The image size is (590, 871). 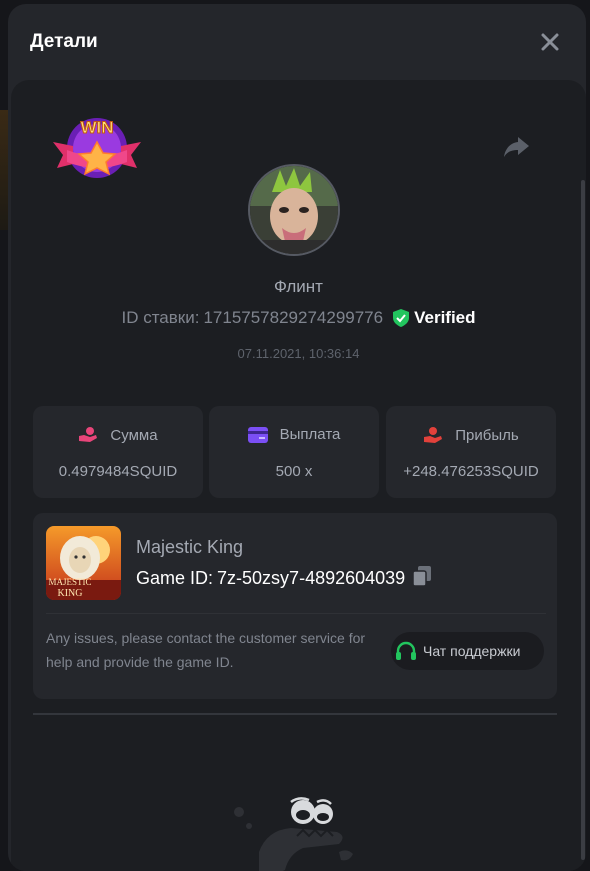 I want to click on verified-badge: Verified, so click(x=434, y=318).